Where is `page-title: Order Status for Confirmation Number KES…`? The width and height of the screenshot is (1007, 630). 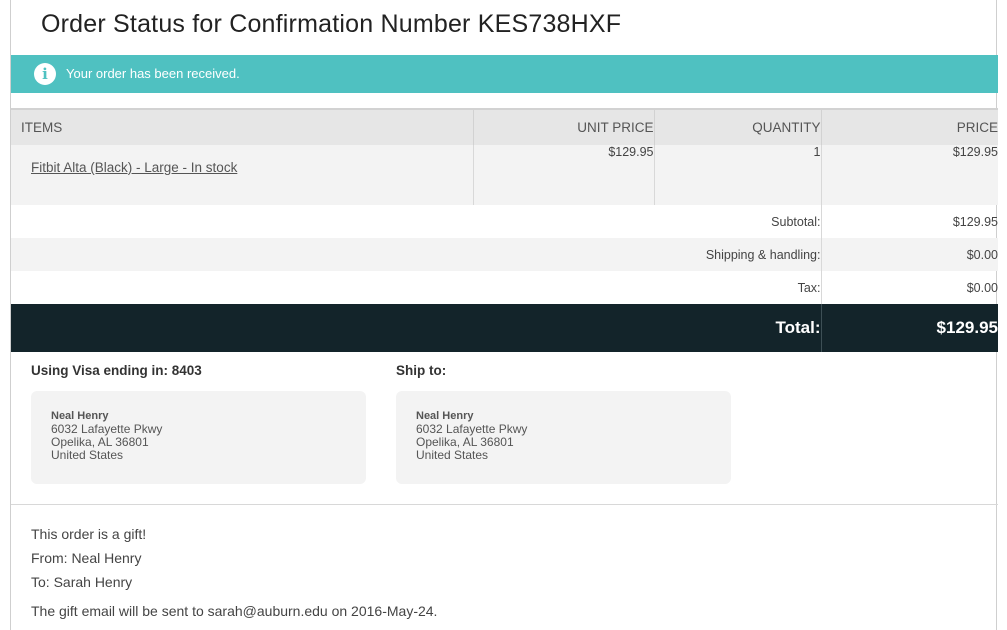 page-title: Order Status for Confirmation Number KES… is located at coordinates (331, 24).